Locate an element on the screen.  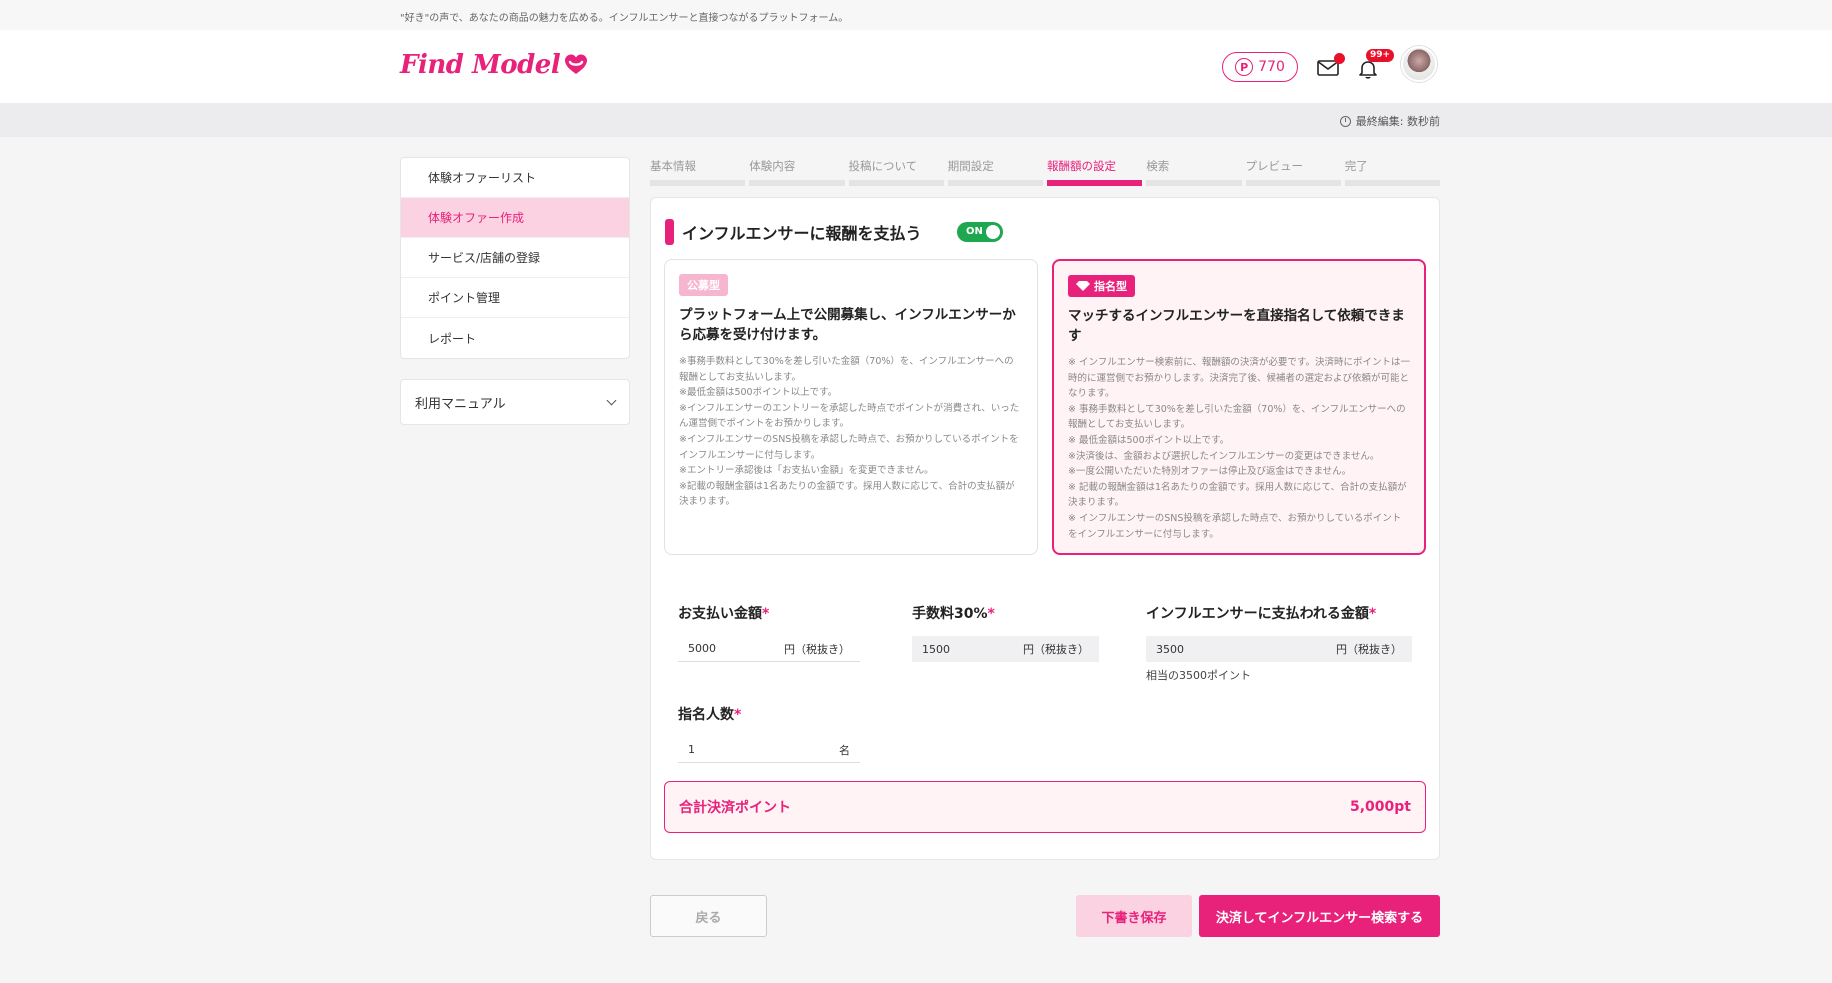
total-value: 5,000pt is located at coordinates (1380, 807).